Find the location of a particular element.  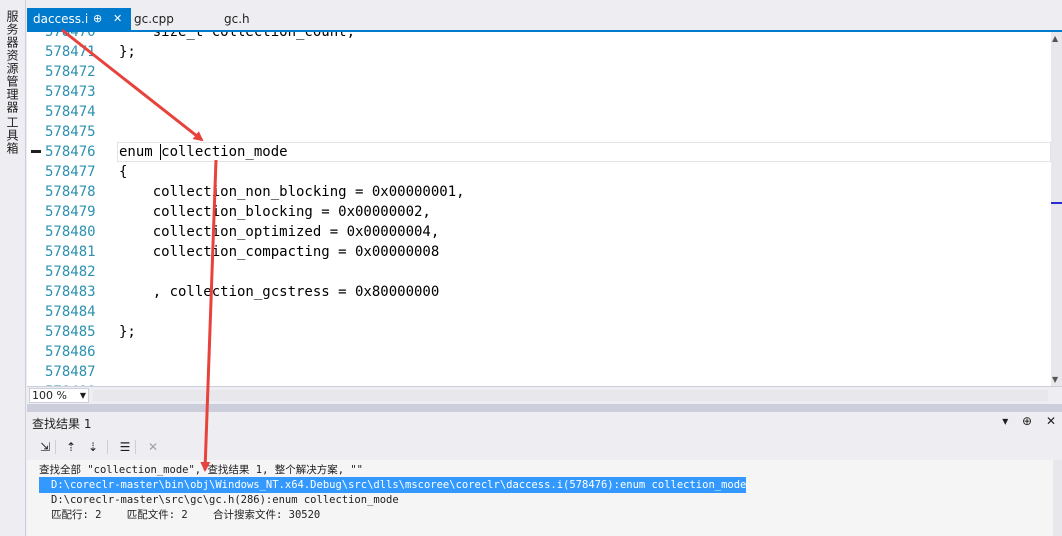

go-to-location-button: ⇲ is located at coordinates (45, 447).